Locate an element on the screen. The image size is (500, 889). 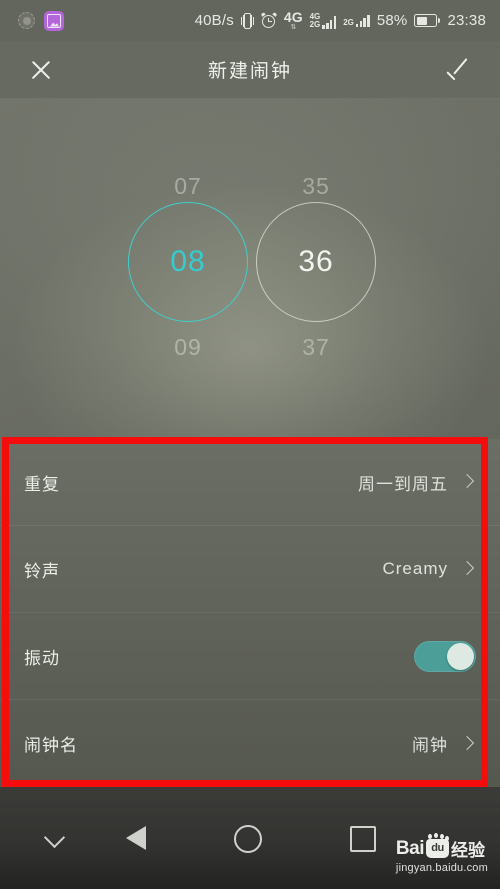
baidu-paw-icon: du is located at coordinates (437, 846).